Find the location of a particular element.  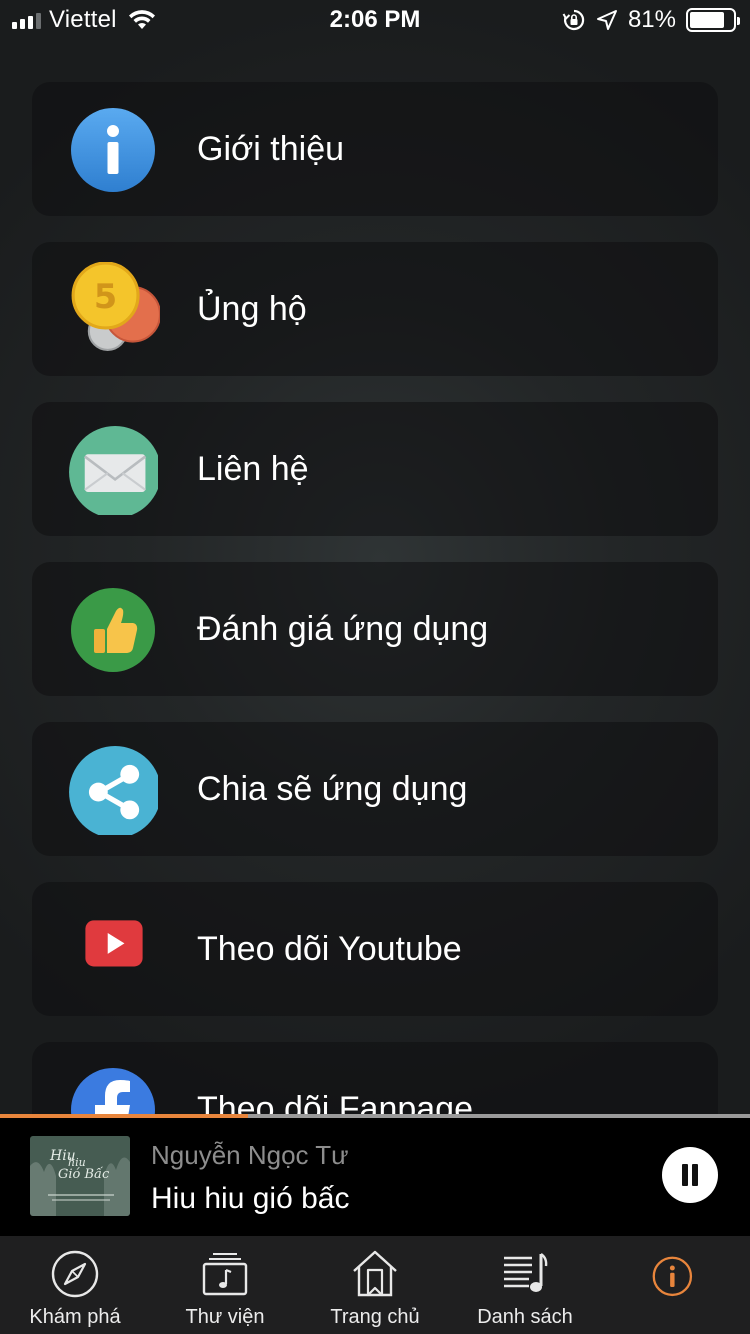

library-icon is located at coordinates (225, 1274).